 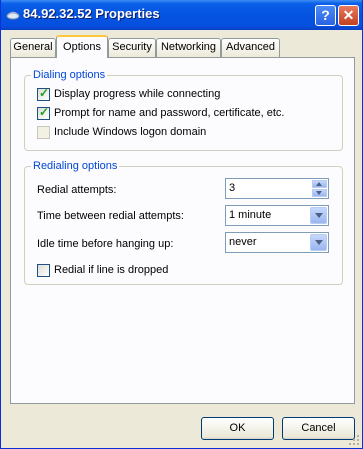 What do you see at coordinates (91, 13) in the screenshot?
I see `window-title: 84.92.32.52 Properties` at bounding box center [91, 13].